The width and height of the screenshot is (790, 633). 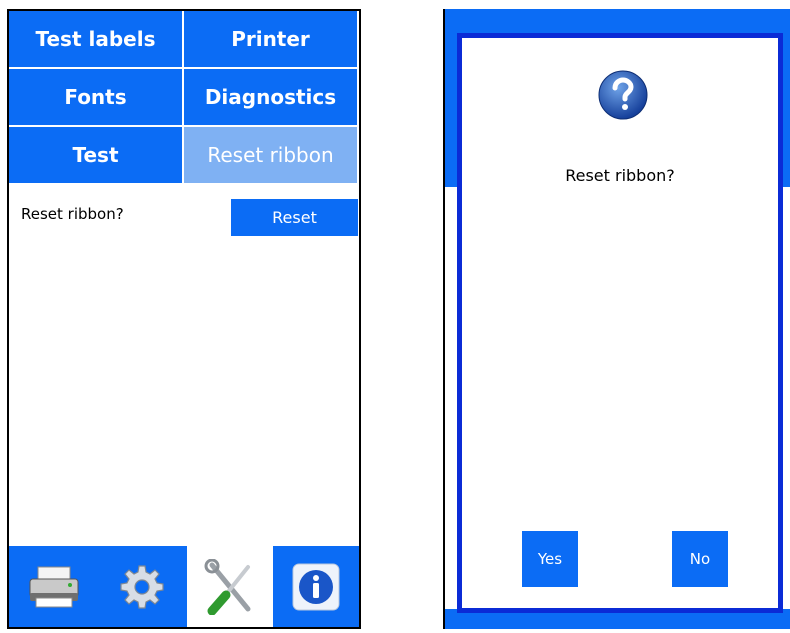 I want to click on tab-test: Test, so click(x=96, y=156).